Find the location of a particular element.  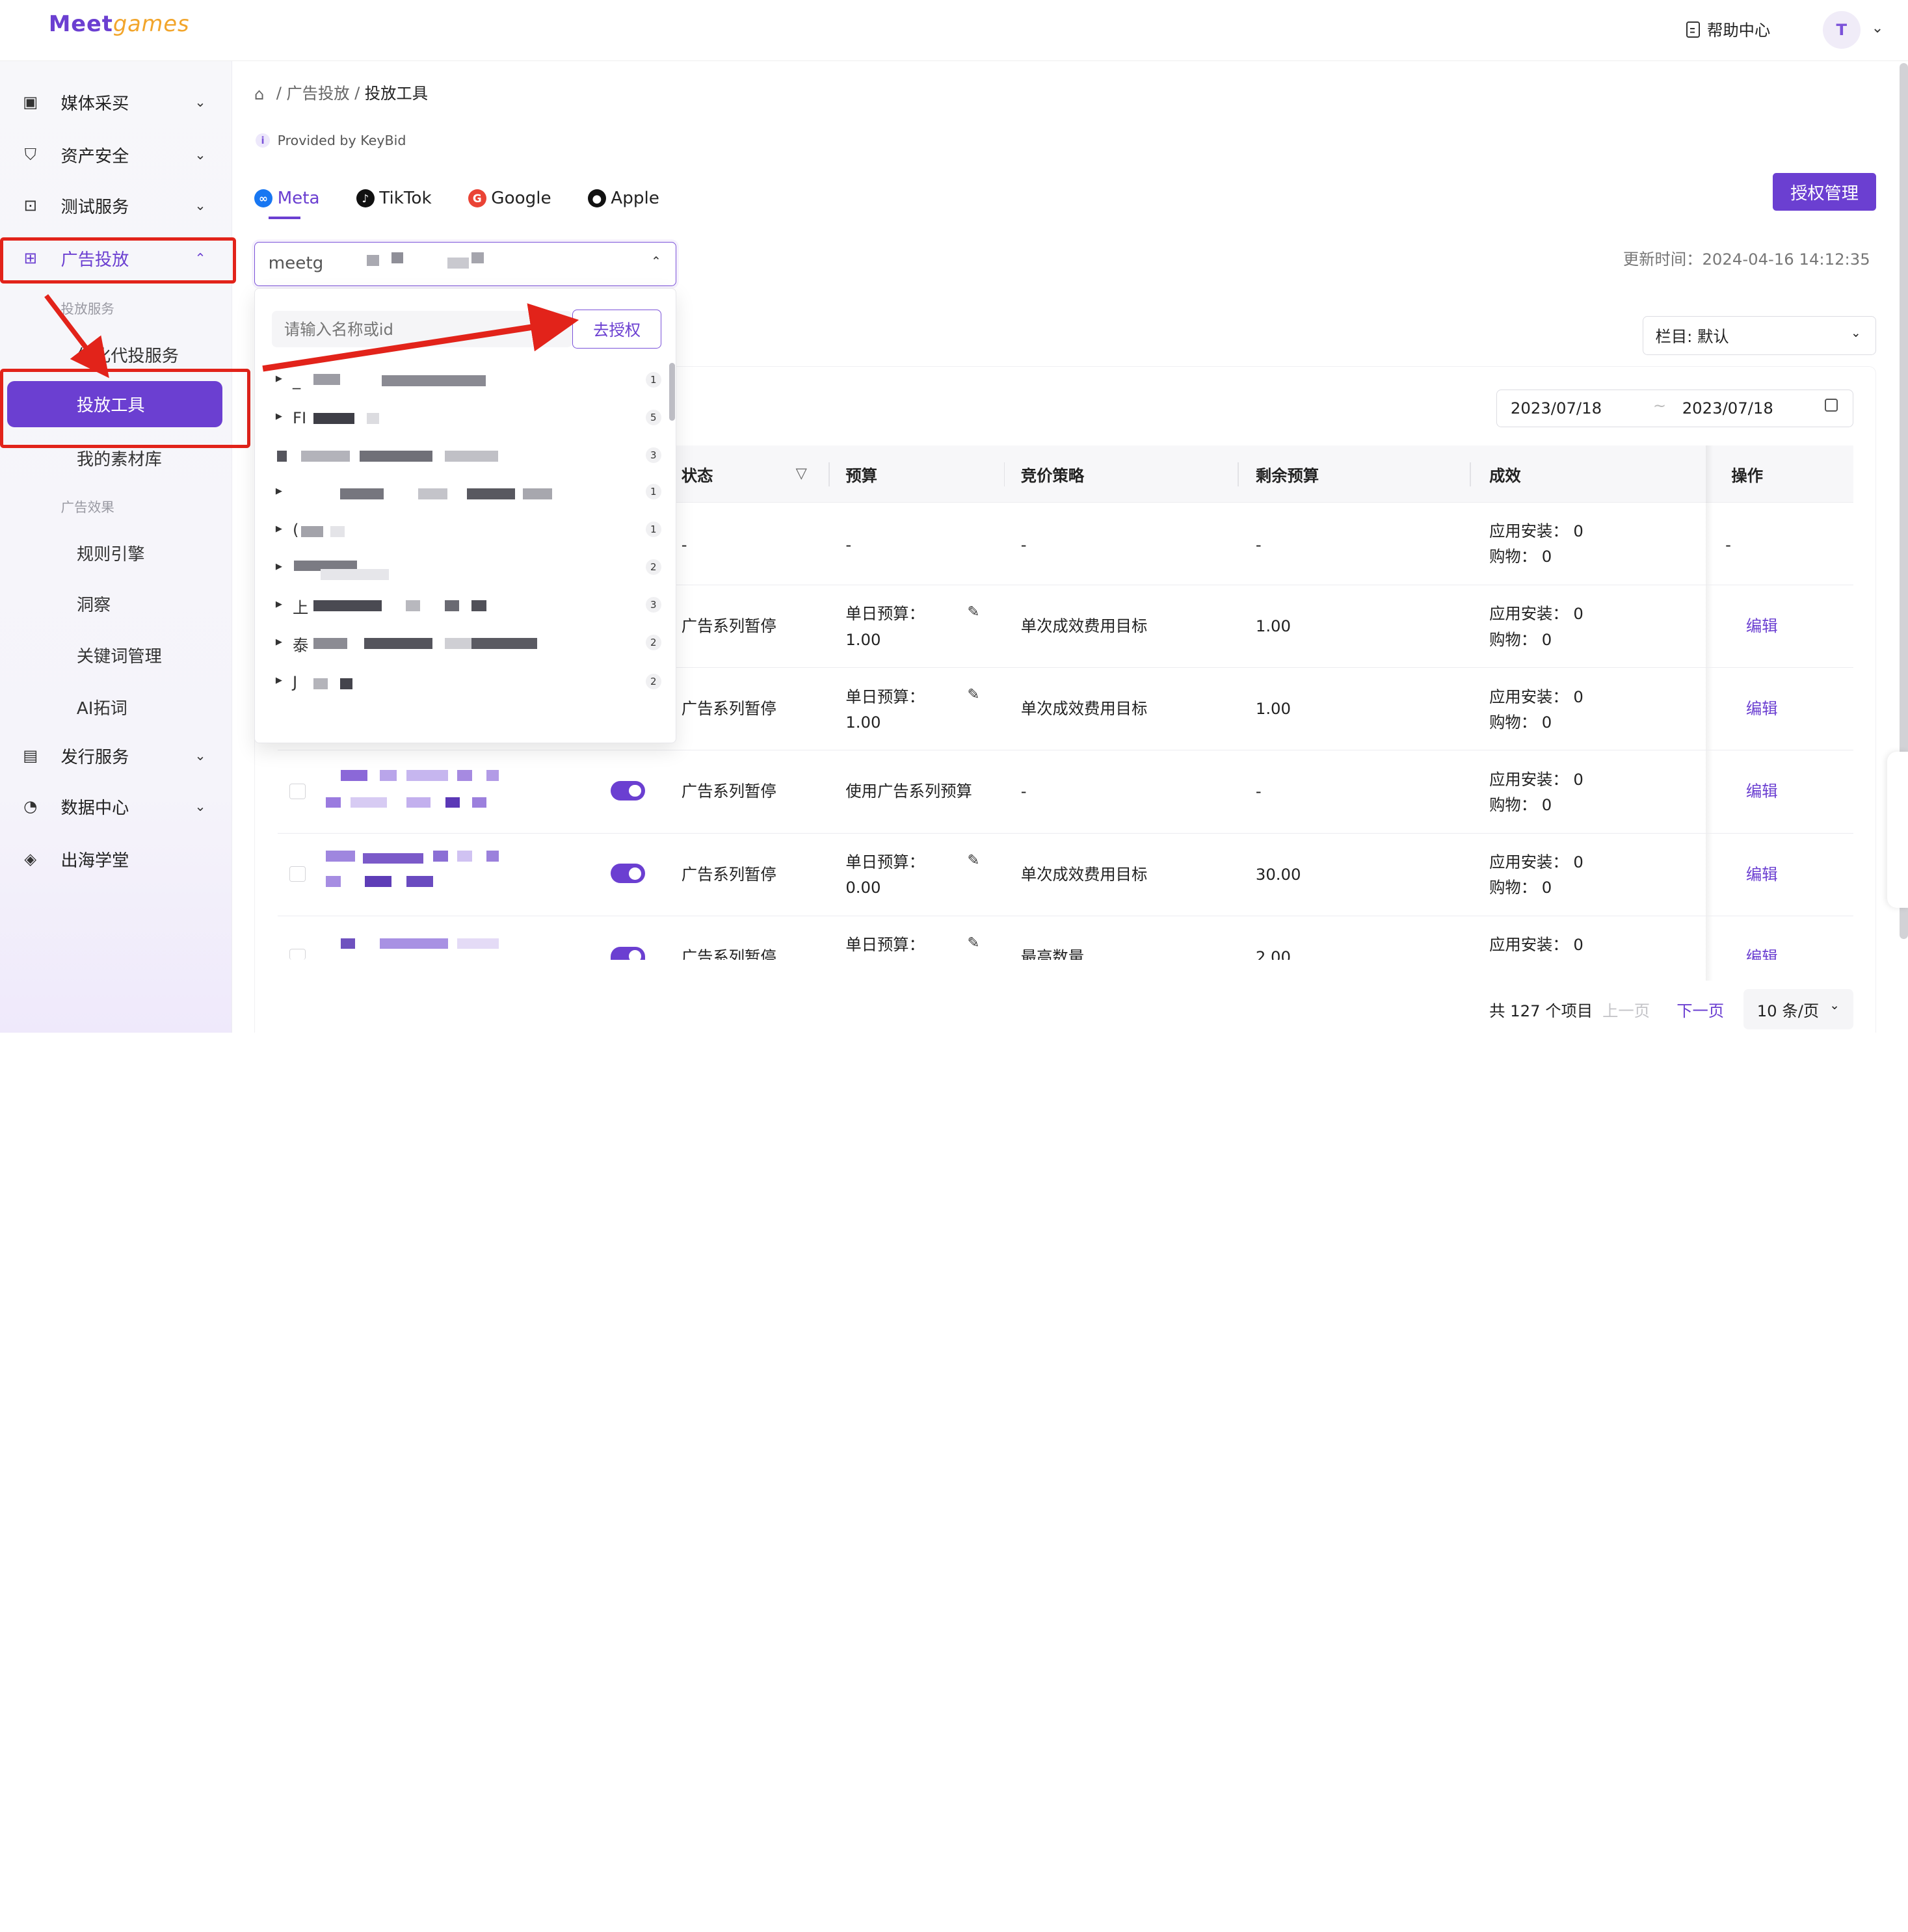

logo: Meetgames is located at coordinates (119, 23).